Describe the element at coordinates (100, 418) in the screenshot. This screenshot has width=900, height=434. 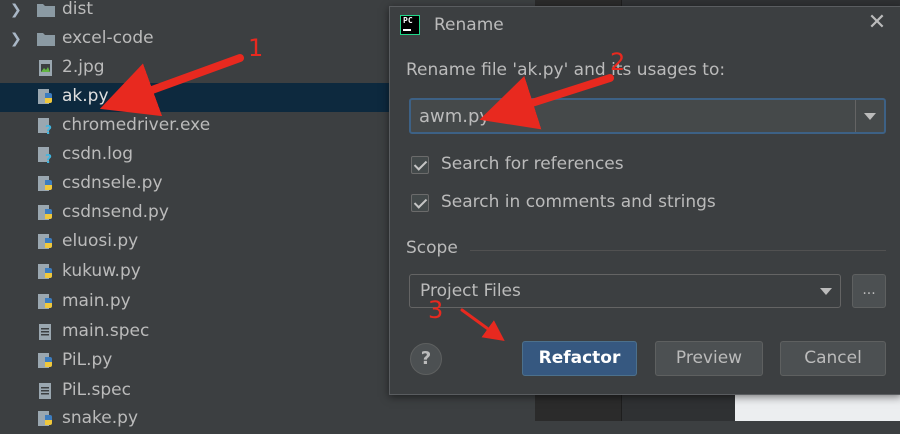
I see `tree-item-label: snake.py` at that location.